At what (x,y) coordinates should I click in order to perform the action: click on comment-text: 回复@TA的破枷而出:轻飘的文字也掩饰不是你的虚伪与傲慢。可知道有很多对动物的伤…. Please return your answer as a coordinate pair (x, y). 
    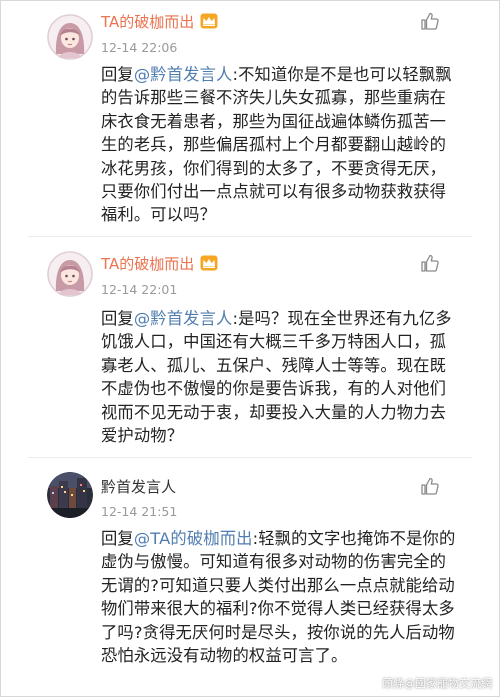
    Looking at the image, I should click on (278, 597).